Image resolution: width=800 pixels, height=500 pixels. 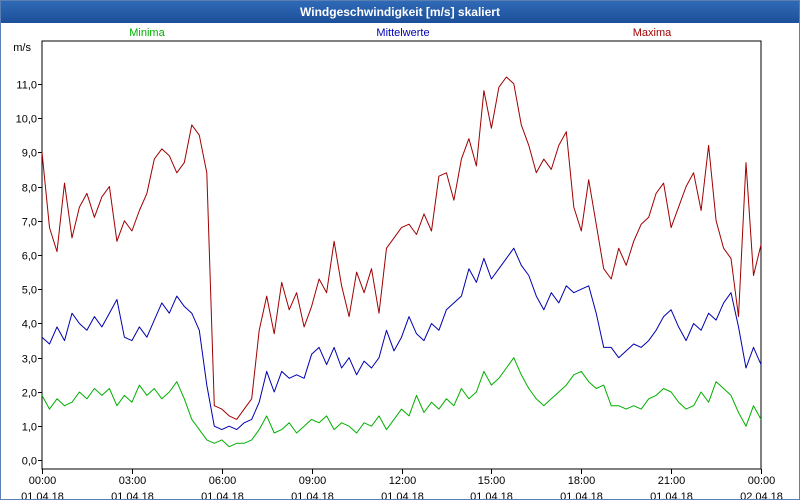 What do you see at coordinates (29, 360) in the screenshot?
I see `y-tick-label: 3,0` at bounding box center [29, 360].